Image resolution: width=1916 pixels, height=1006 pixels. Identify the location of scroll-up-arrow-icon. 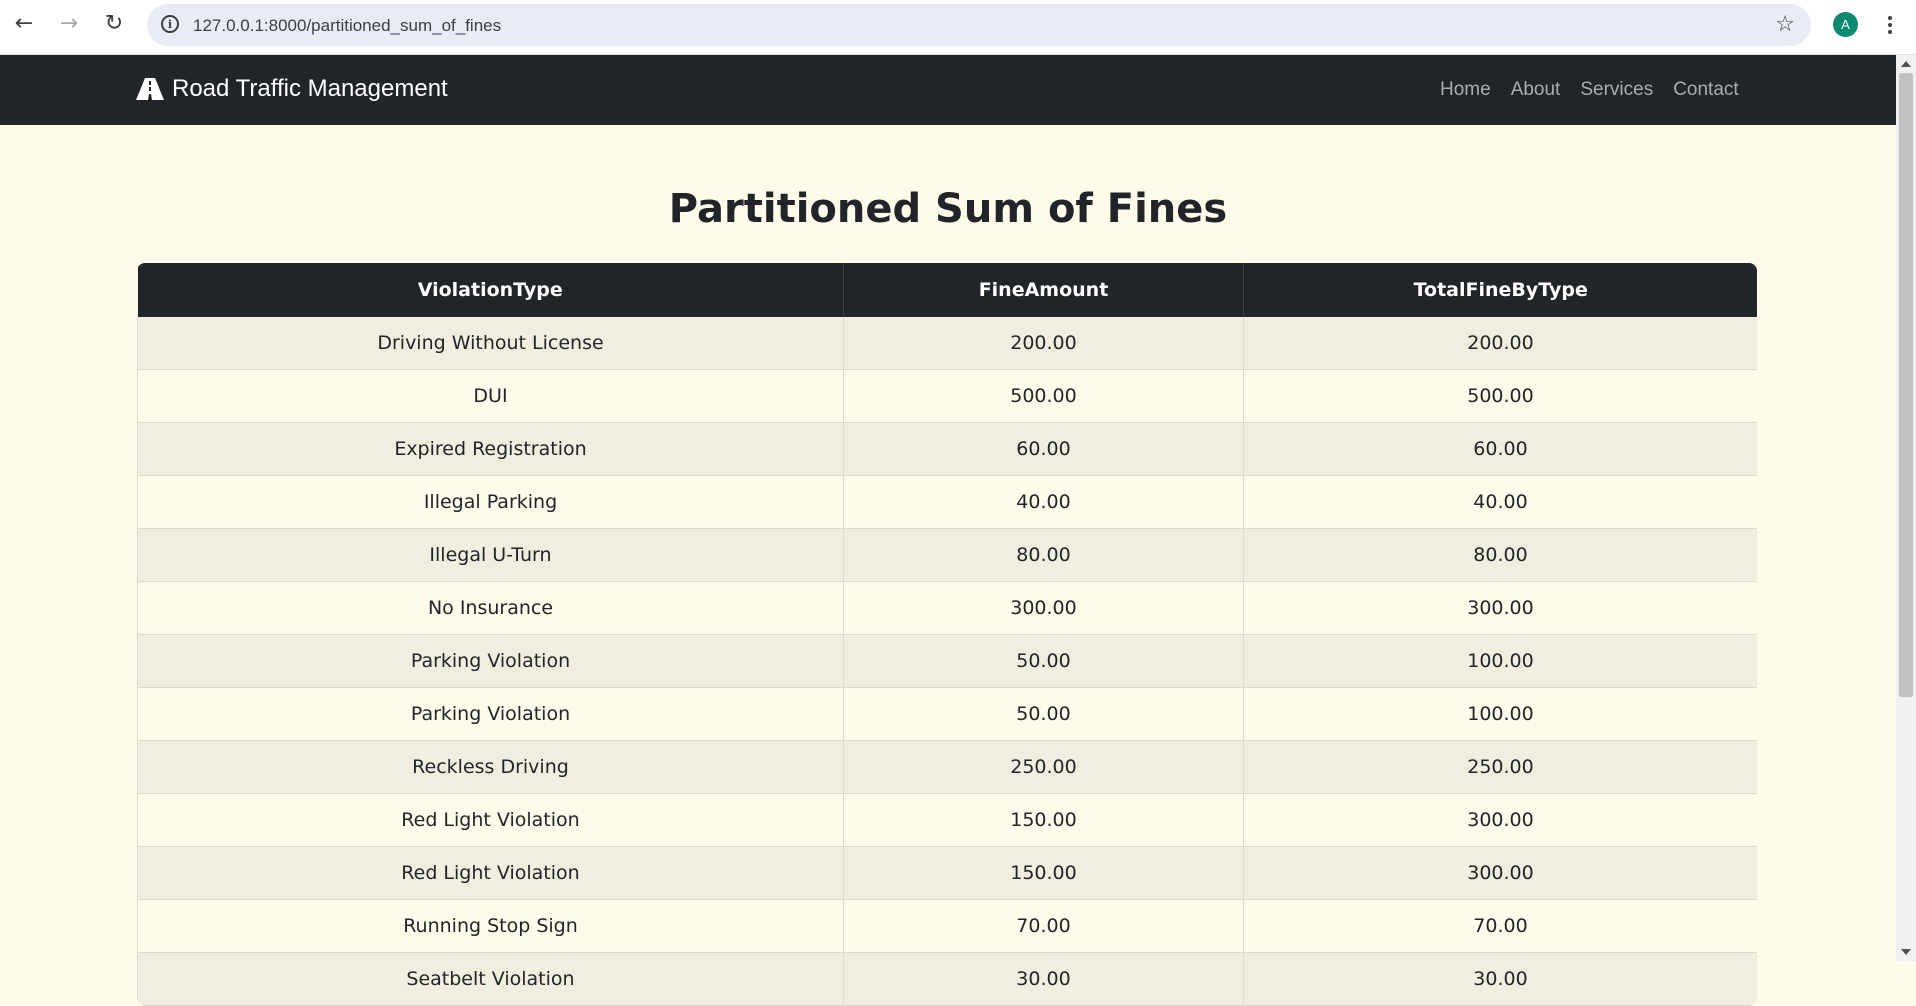
(1906, 64).